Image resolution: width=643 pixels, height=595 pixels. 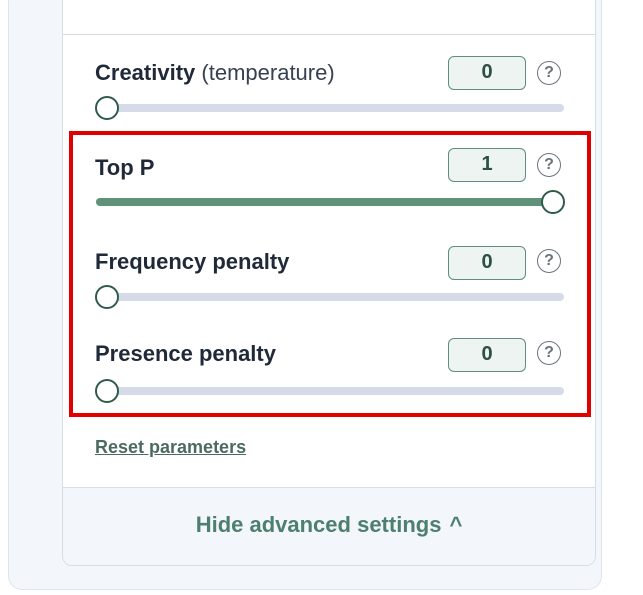 I want to click on creativity-label-text: Creativity, so click(x=145, y=72).